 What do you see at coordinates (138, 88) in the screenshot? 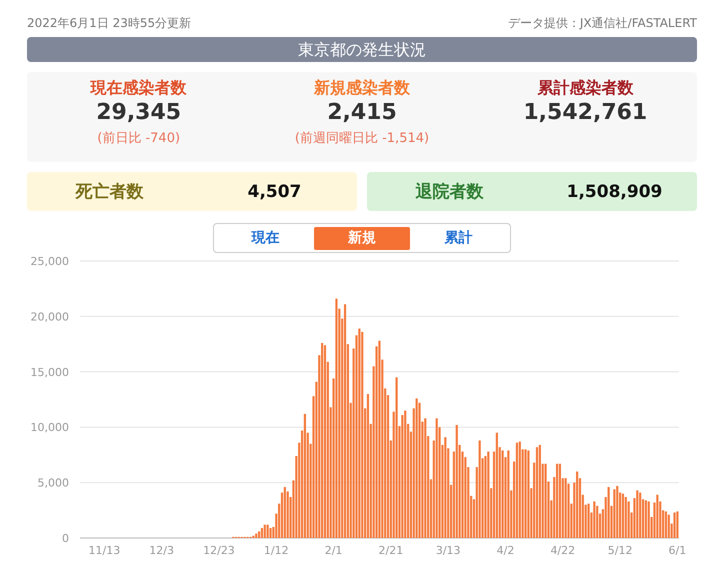
I see `stat-label: 現在感染者数` at bounding box center [138, 88].